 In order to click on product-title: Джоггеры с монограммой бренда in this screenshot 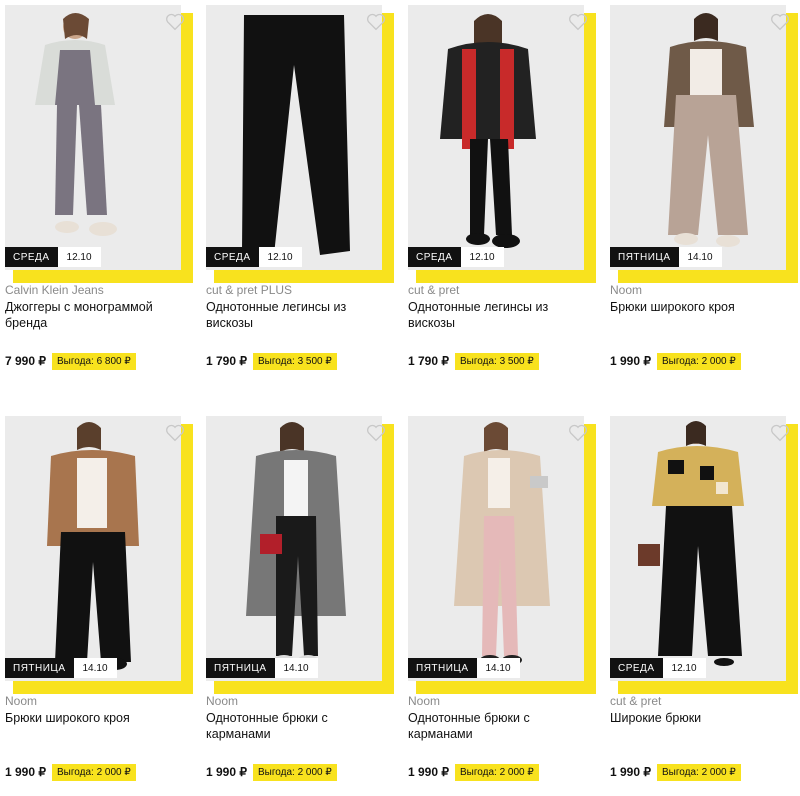, I will do `click(95, 315)`.